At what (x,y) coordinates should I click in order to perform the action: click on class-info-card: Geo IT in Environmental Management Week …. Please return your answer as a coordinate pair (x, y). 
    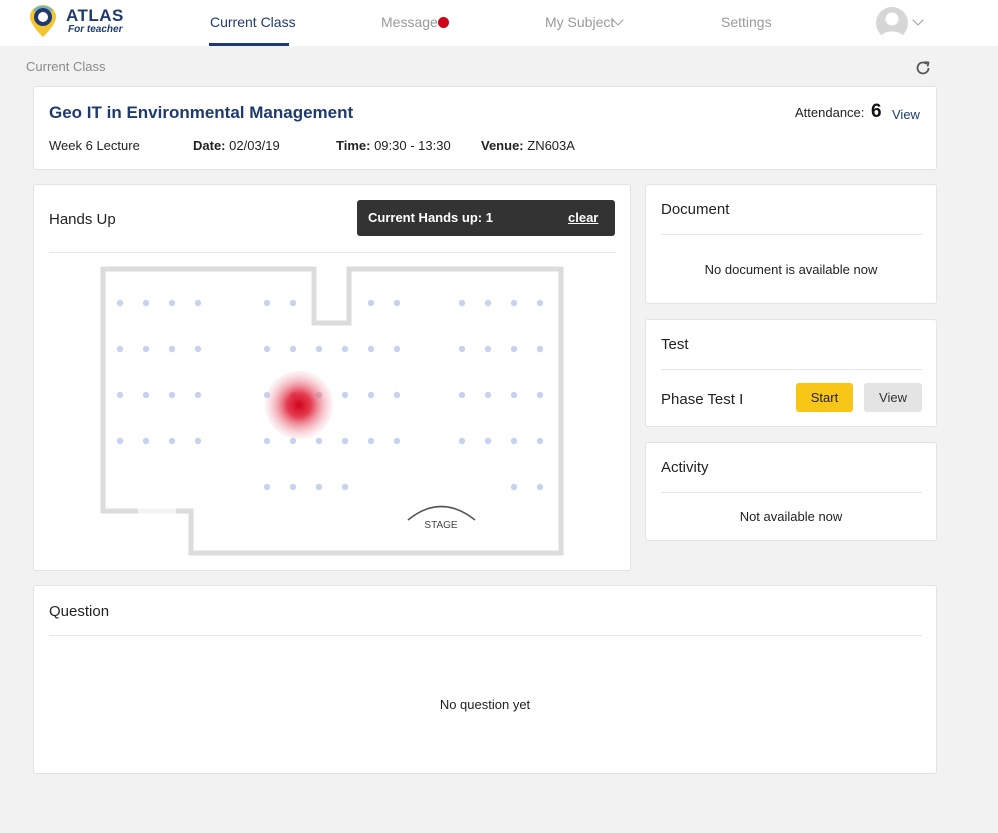
    Looking at the image, I should click on (485, 128).